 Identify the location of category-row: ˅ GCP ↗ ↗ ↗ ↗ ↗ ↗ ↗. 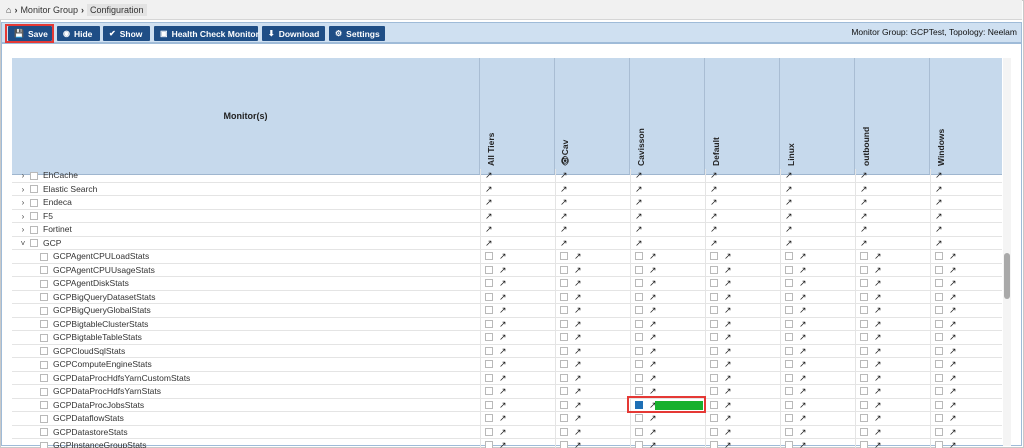
(507, 243).